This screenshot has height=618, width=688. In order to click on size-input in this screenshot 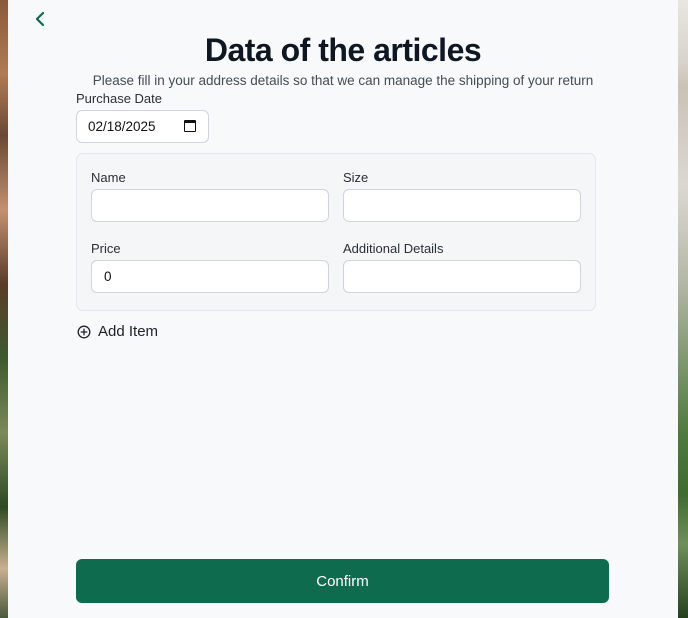, I will do `click(462, 205)`.